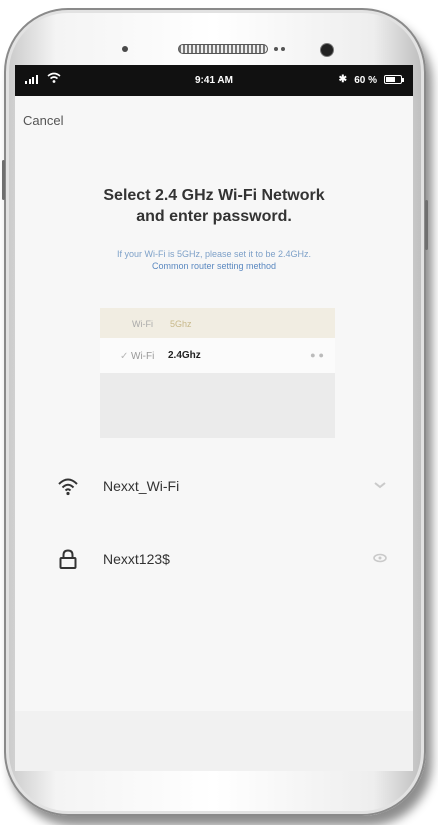 The image size is (438, 825). Describe the element at coordinates (217, 355) in the screenshot. I see `illustration-row-24ghz: ✓ Wi-Fi 2.4Ghz ●●` at that location.